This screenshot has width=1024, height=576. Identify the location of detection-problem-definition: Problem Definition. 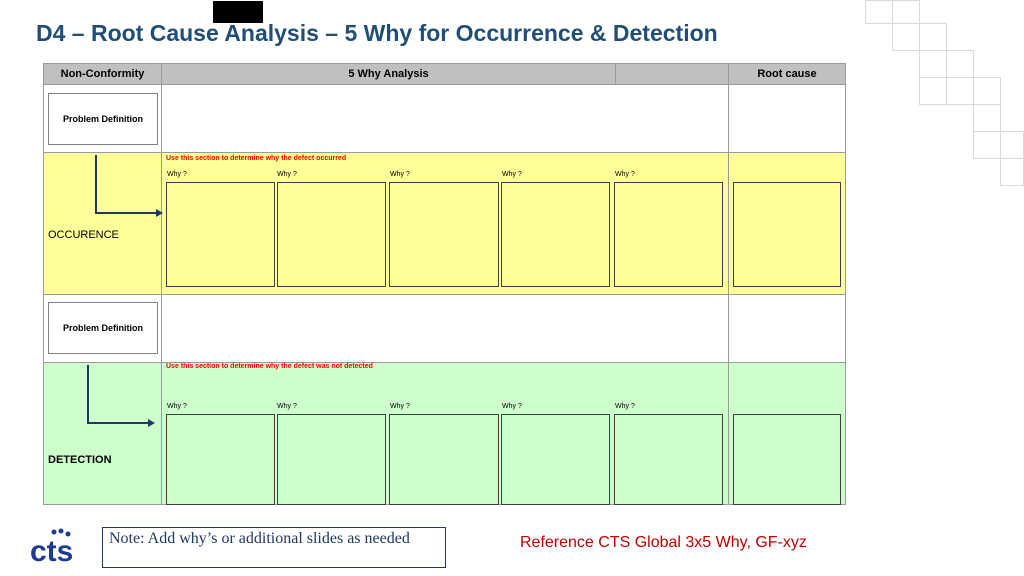
(103, 328).